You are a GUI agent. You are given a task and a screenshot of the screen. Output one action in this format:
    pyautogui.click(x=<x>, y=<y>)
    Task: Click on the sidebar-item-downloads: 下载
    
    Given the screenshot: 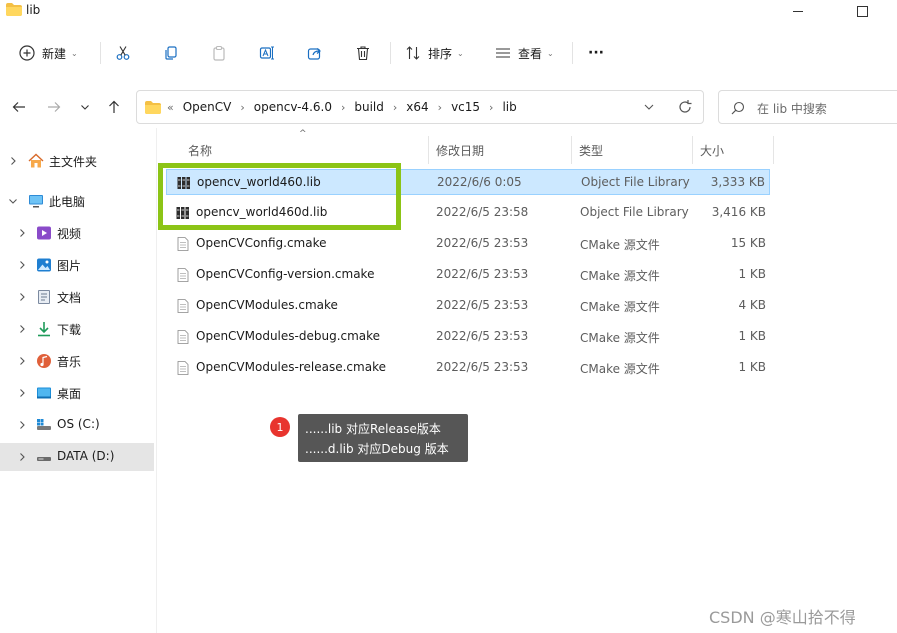 What is the action you would take?
    pyautogui.click(x=77, y=329)
    